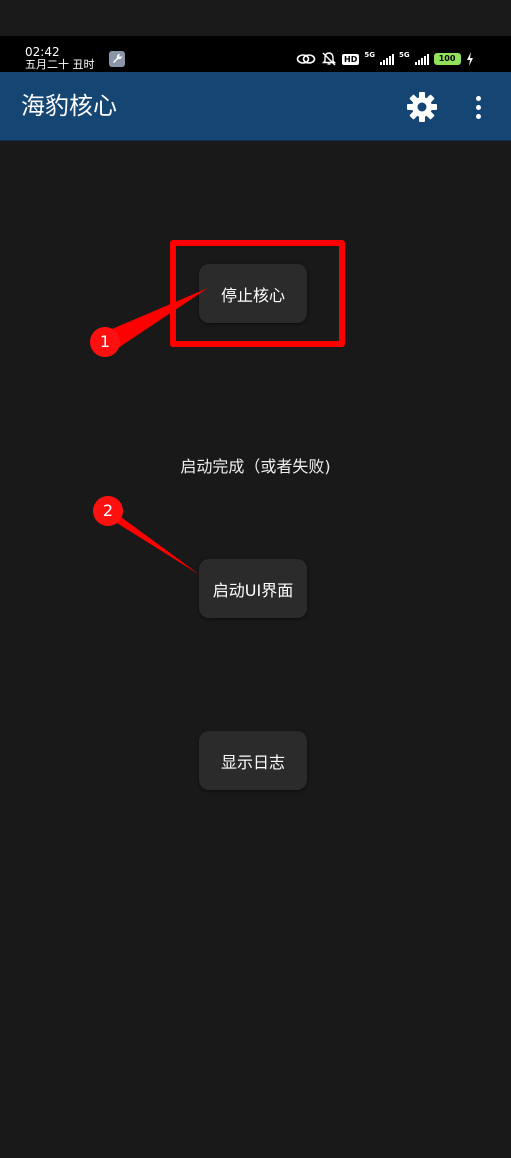  I want to click on annotation-badge-1: 1, so click(105, 342).